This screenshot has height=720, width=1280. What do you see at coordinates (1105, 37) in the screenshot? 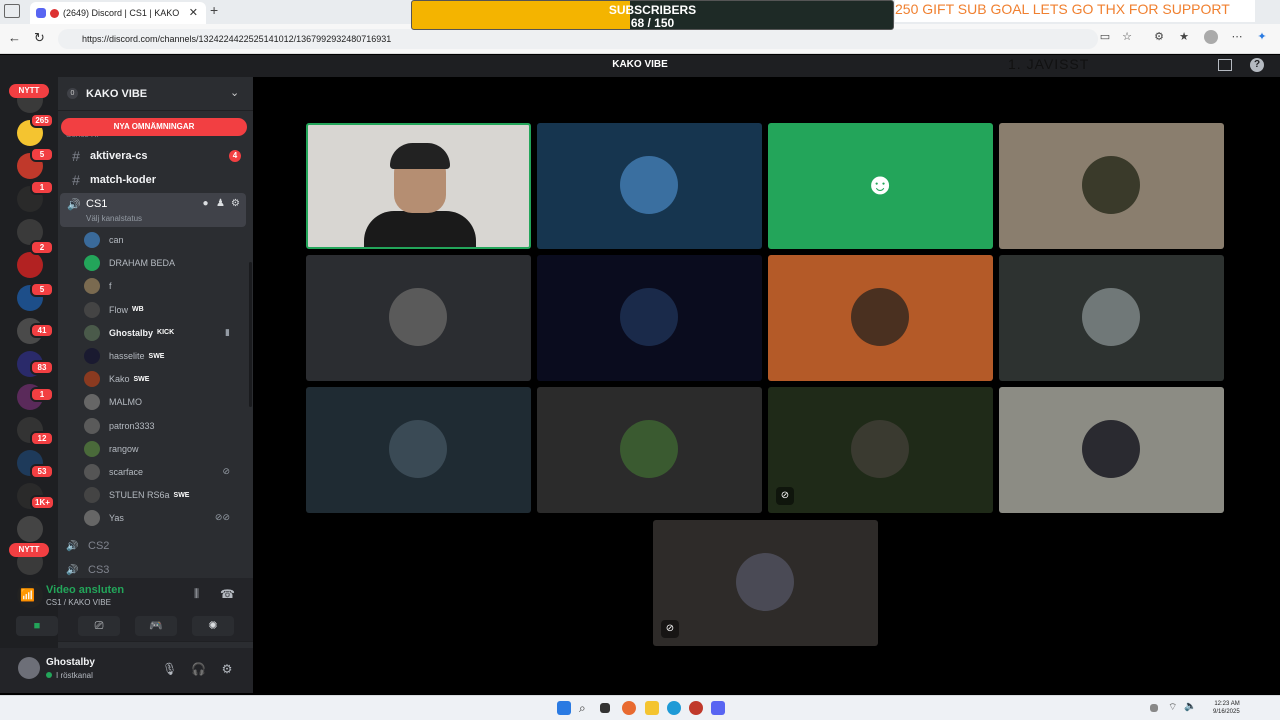
I see `picture-in-picture-icon: ▭` at bounding box center [1105, 37].